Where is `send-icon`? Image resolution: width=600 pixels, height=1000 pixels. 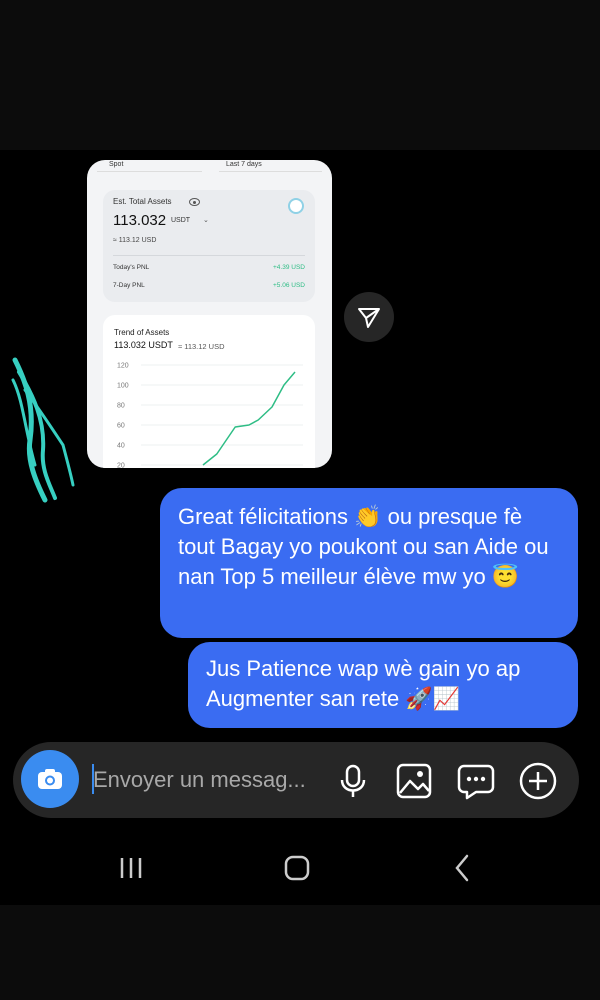
send-icon is located at coordinates (369, 318).